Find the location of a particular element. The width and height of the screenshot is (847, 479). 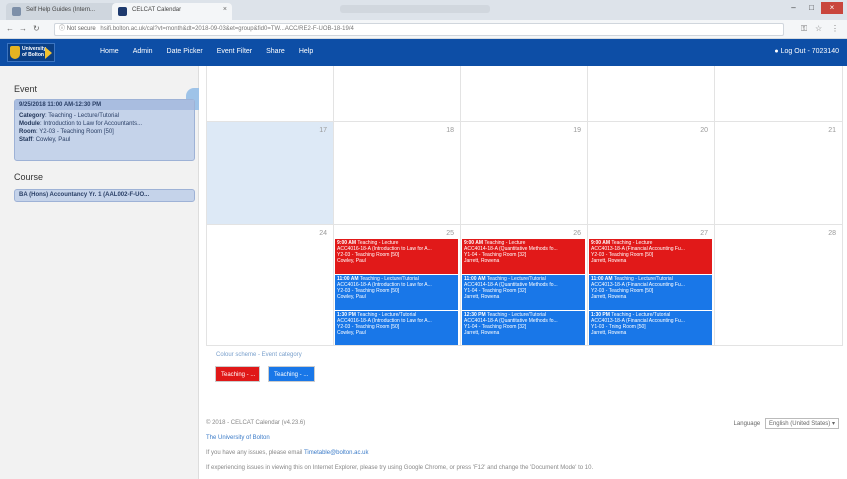

language-selector: Language English (United States) ▾ is located at coordinates (786, 423).